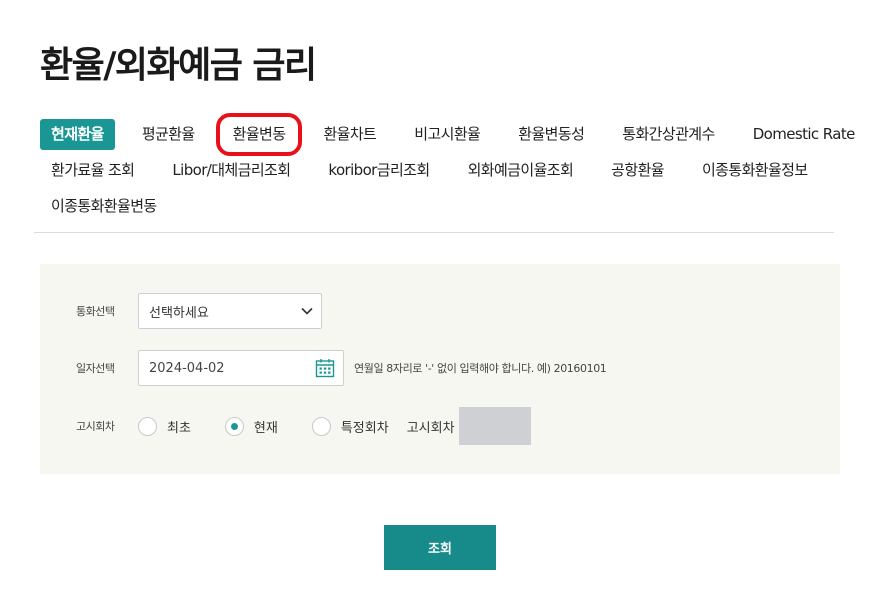 The width and height of the screenshot is (890, 601). Describe the element at coordinates (77, 134) in the screenshot. I see `tab-current-rate: 현재환율` at that location.